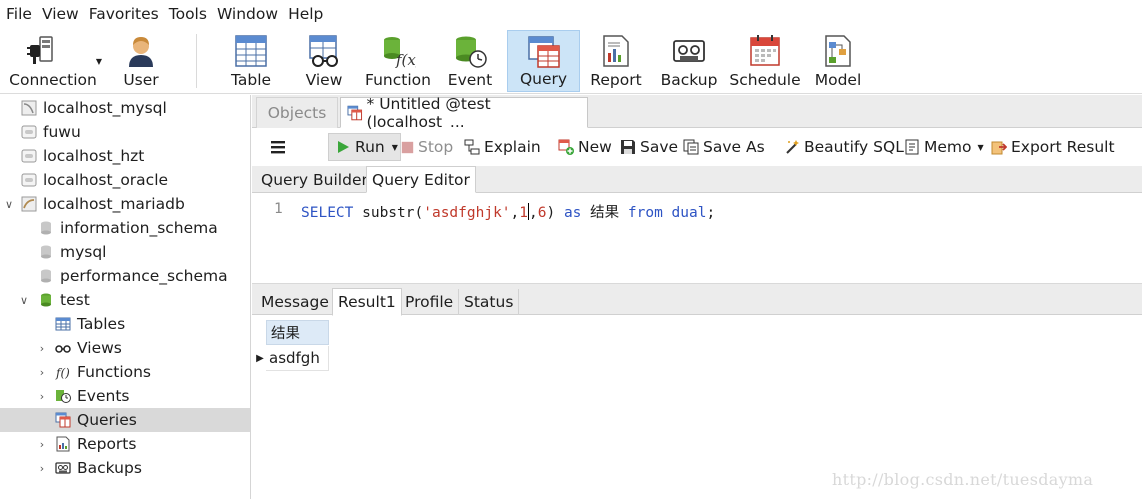 The width and height of the screenshot is (1142, 499). I want to click on function-button: f(x) Function, so click(398, 61).